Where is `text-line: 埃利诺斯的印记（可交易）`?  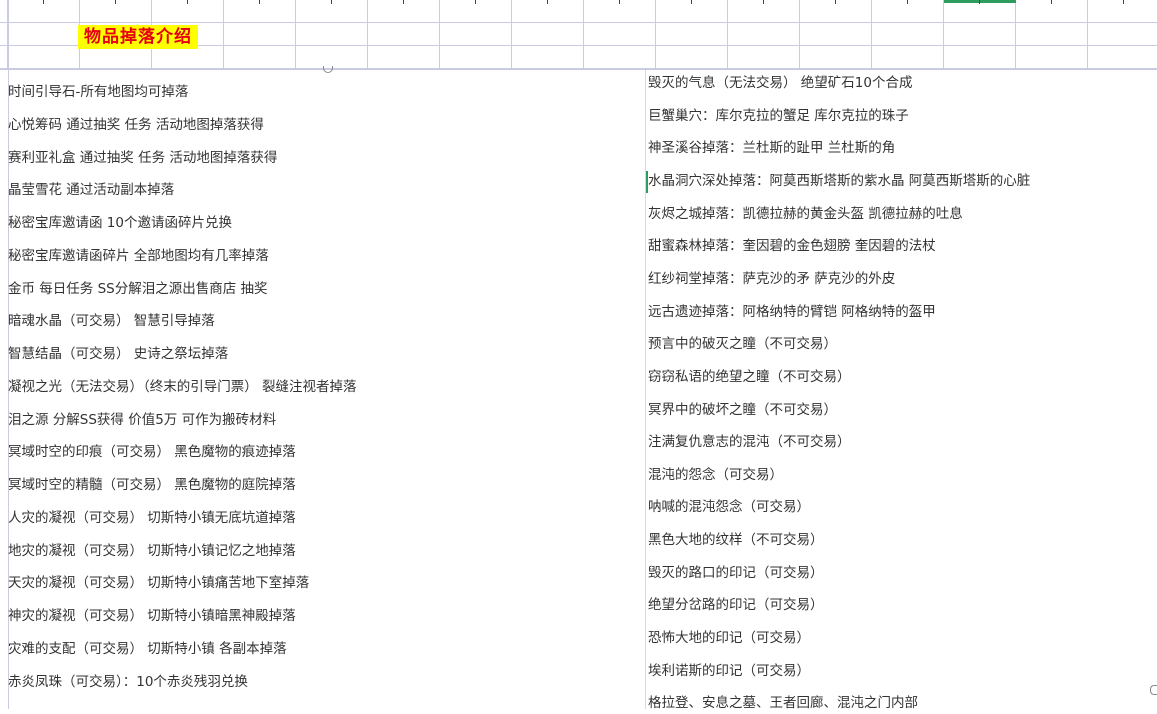 text-line: 埃利诺斯的印记（可交易） is located at coordinates (729, 670).